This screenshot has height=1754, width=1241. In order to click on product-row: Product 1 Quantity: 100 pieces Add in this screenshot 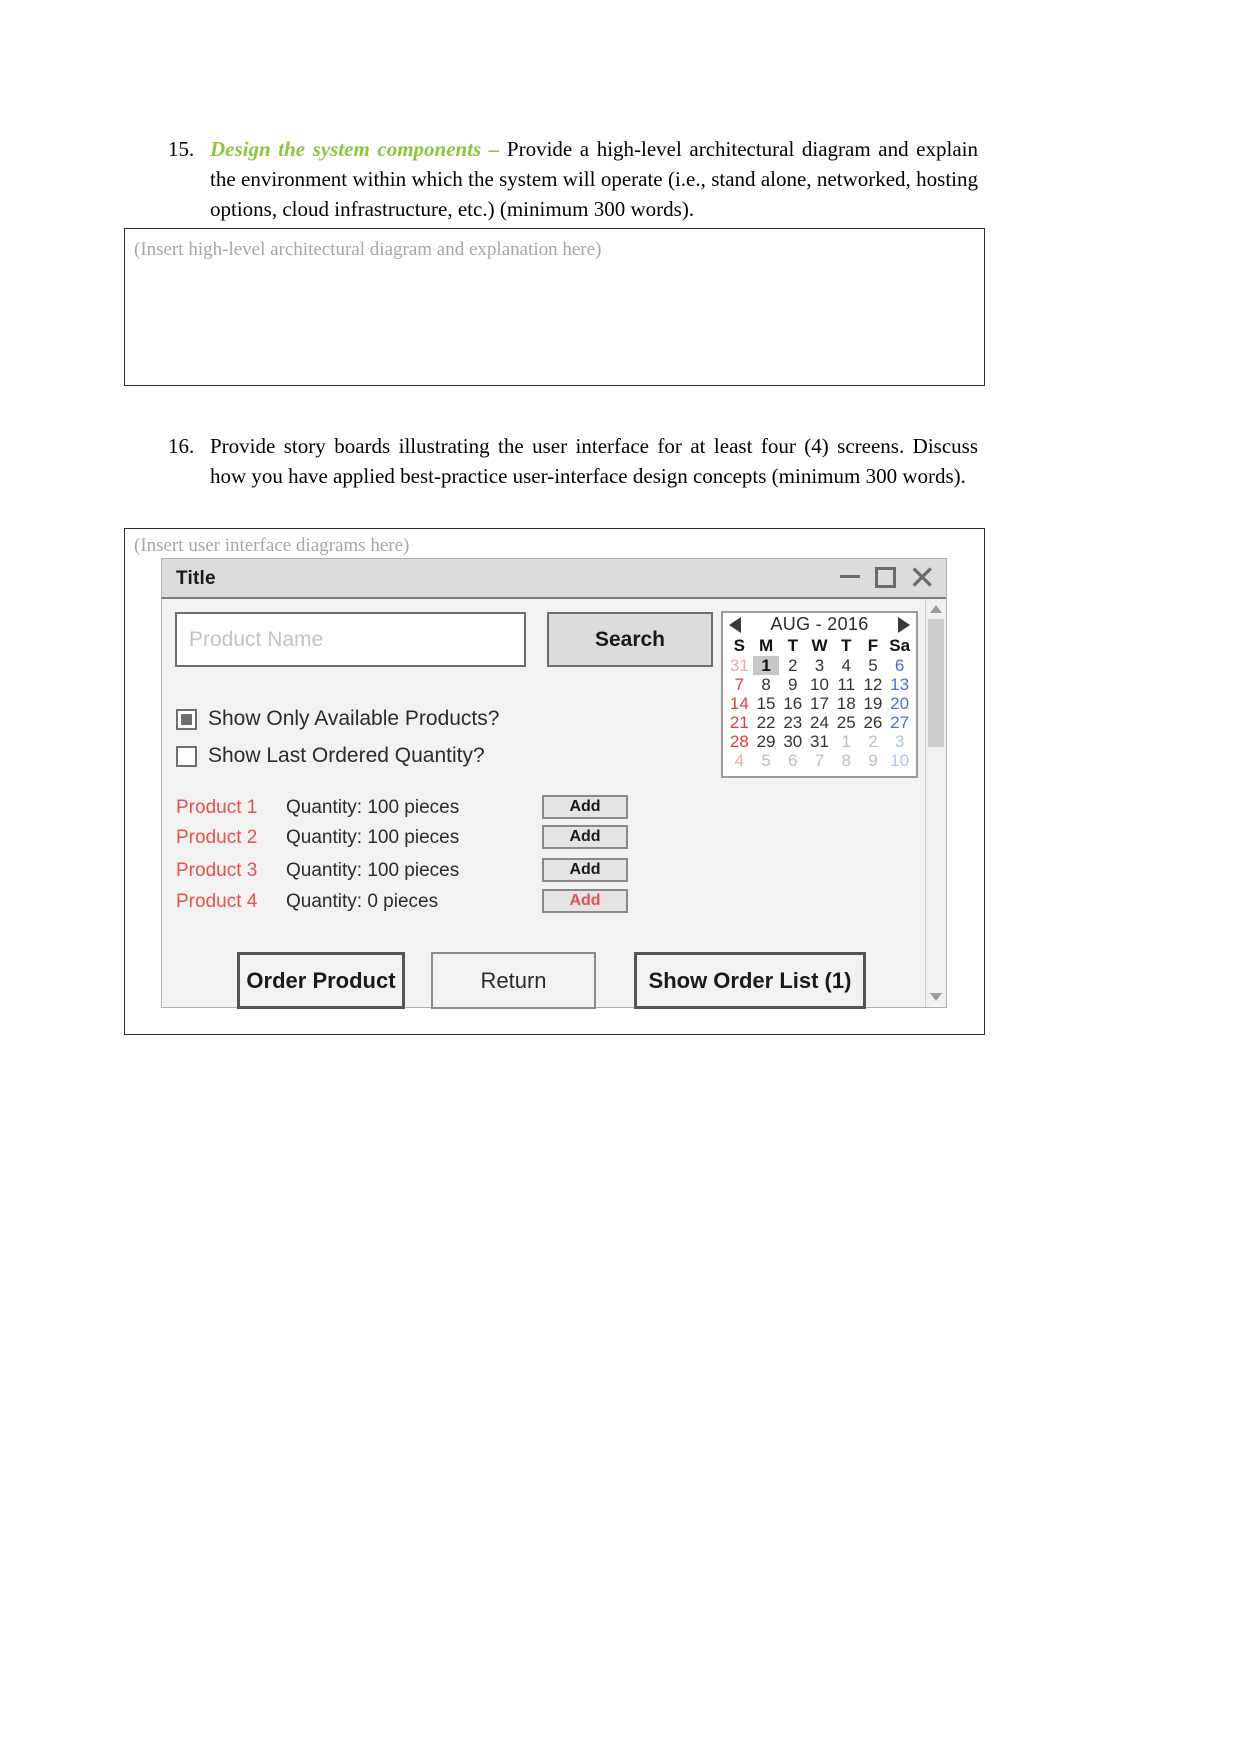, I will do `click(476, 811)`.